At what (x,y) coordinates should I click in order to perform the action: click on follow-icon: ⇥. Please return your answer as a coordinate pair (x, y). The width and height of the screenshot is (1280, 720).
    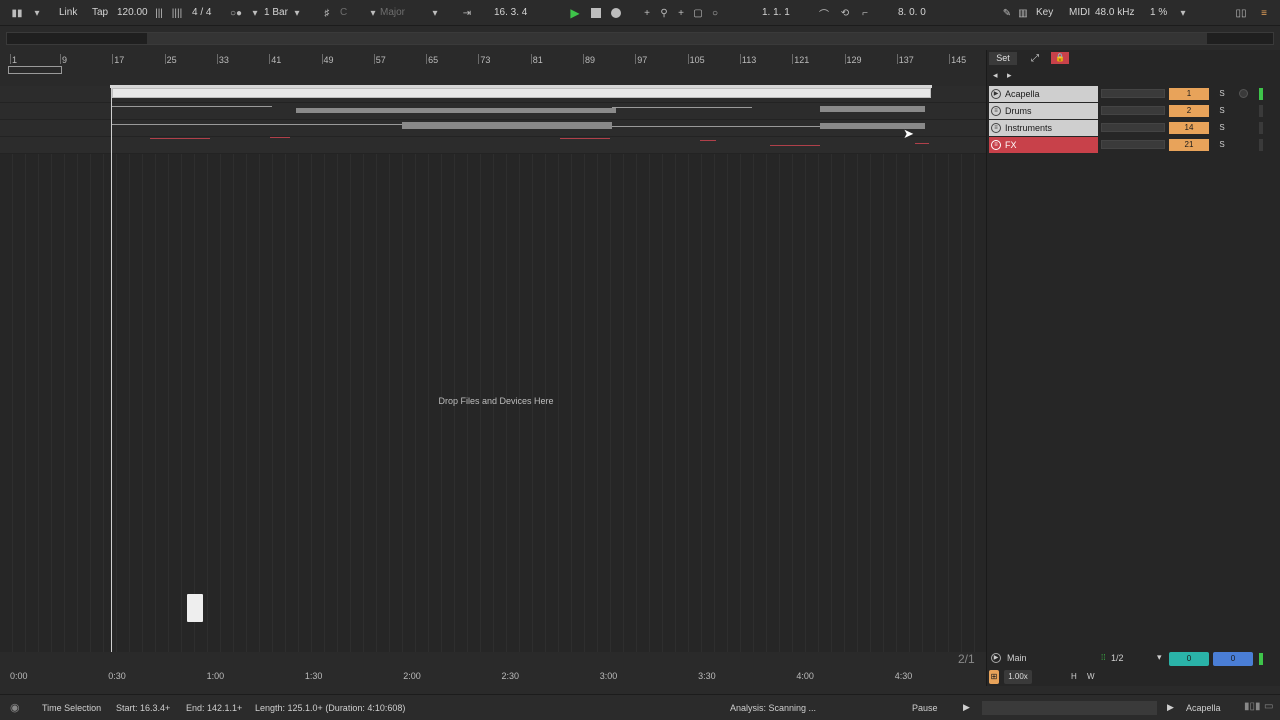
    Looking at the image, I should click on (467, 13).